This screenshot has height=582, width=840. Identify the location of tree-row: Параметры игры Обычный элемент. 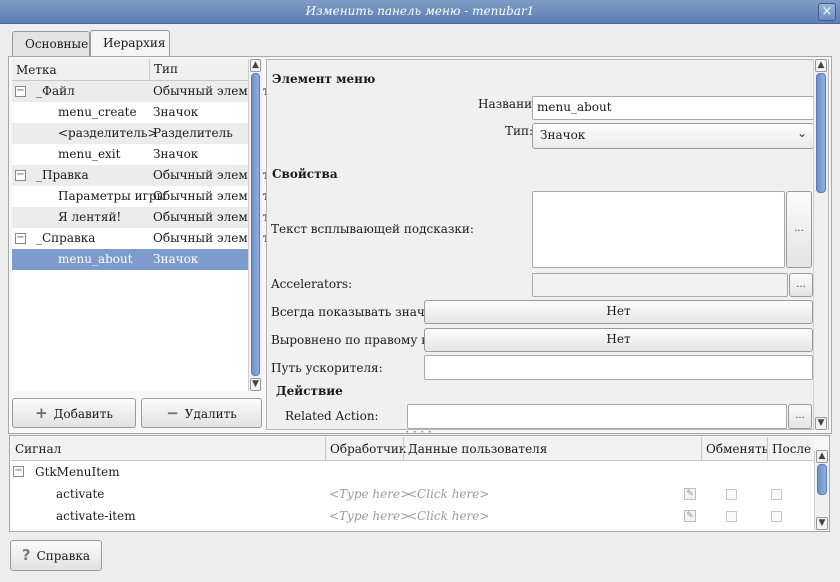
(140, 196).